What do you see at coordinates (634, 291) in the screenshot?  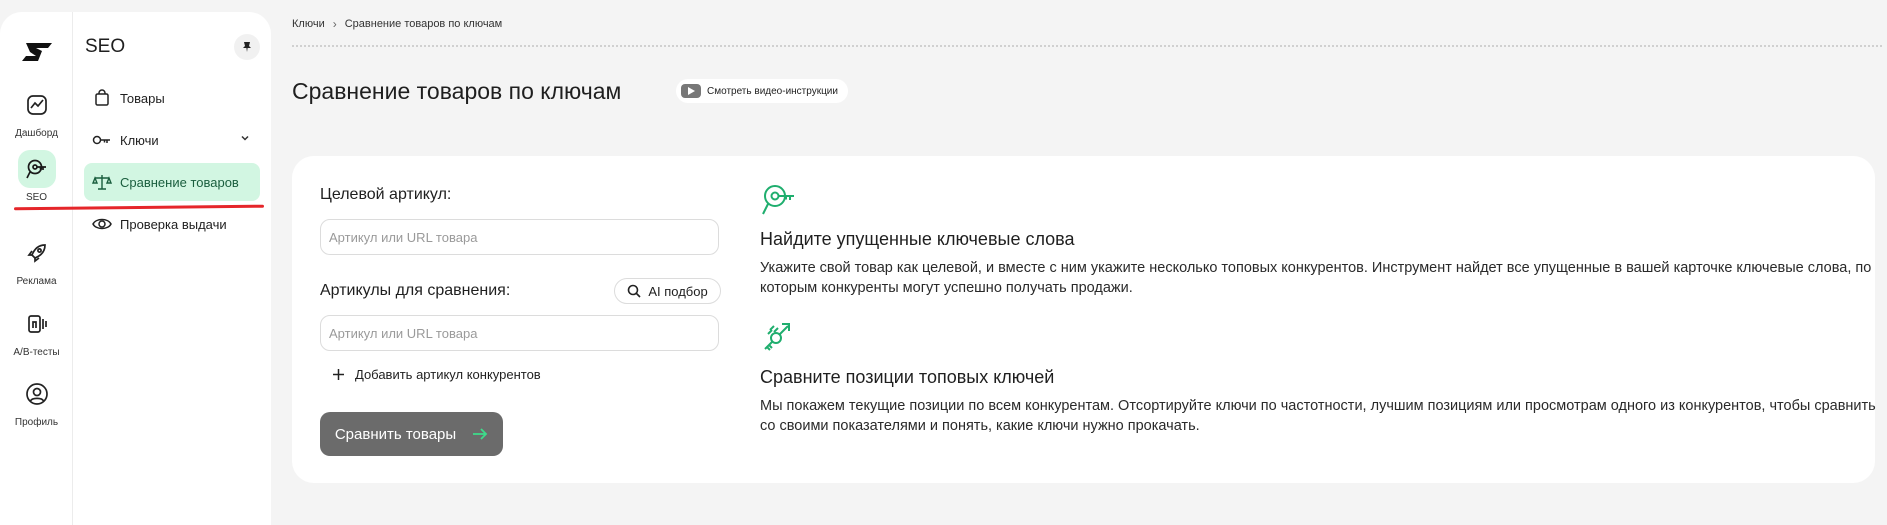 I see `search-icon` at bounding box center [634, 291].